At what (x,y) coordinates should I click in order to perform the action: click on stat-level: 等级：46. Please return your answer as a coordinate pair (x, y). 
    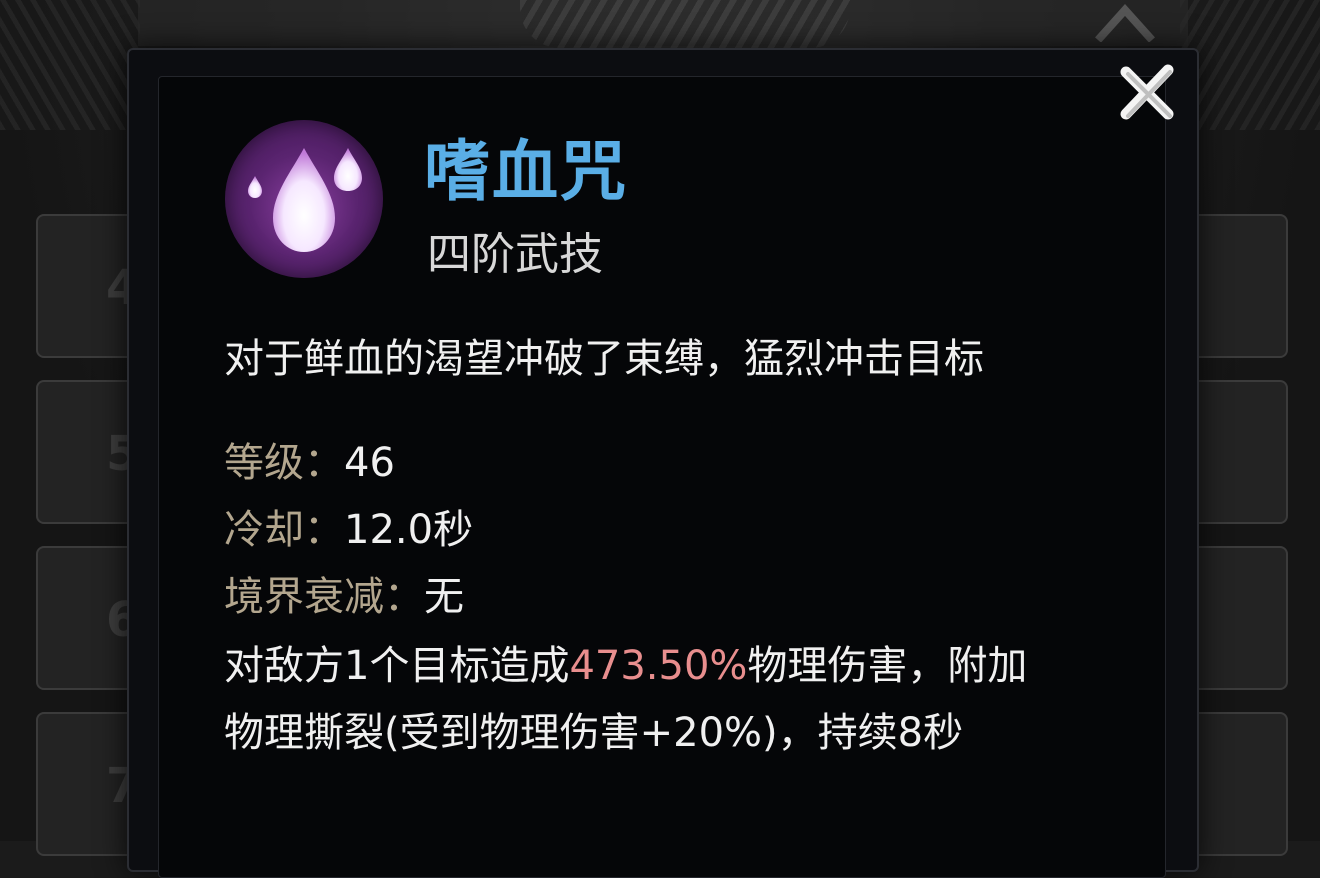
    Looking at the image, I should click on (309, 459).